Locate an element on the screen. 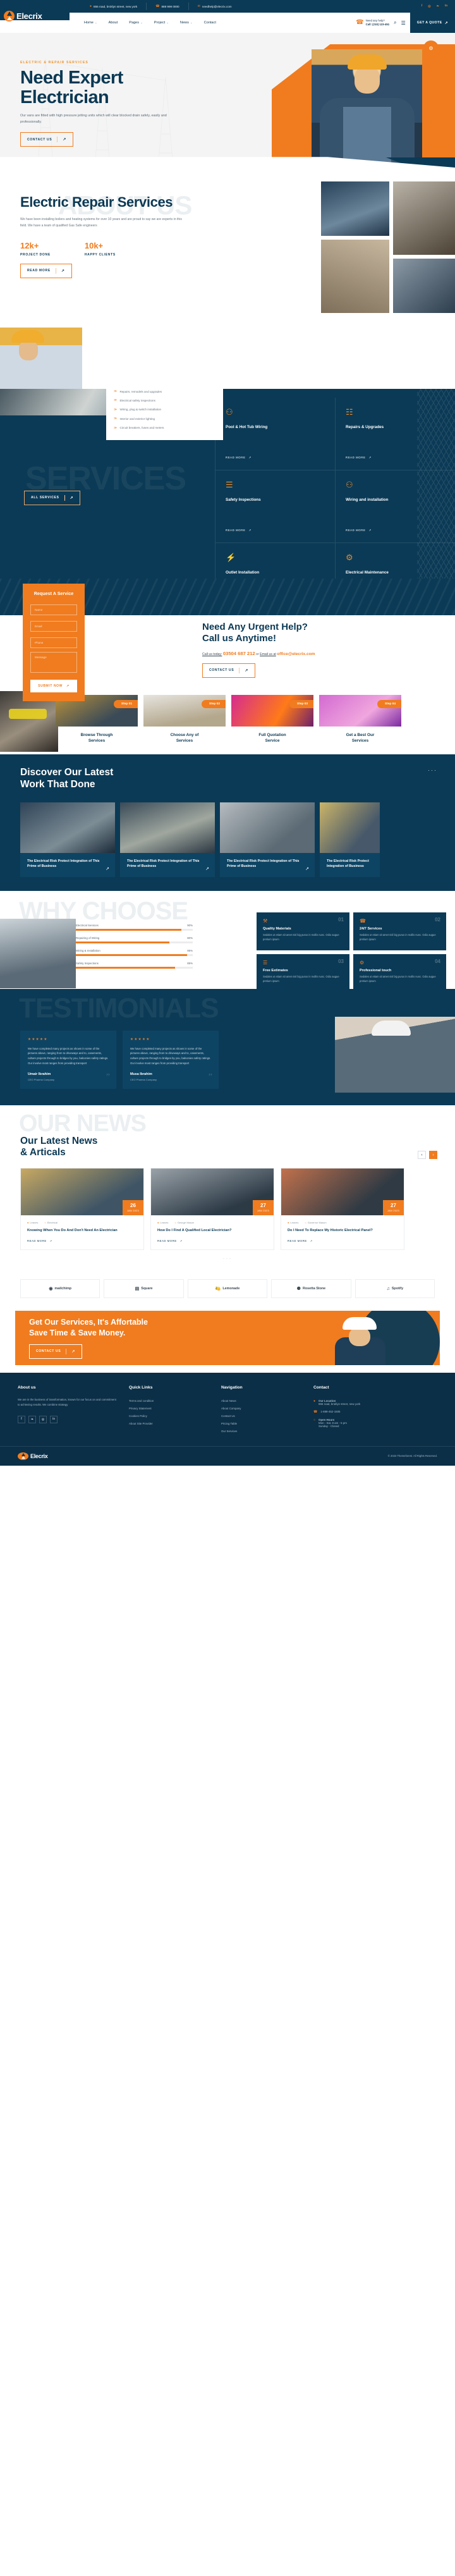 This screenshot has height=2576, width=455. list-item: ≫ Repairs, remodels and upgrades is located at coordinates (164, 391).